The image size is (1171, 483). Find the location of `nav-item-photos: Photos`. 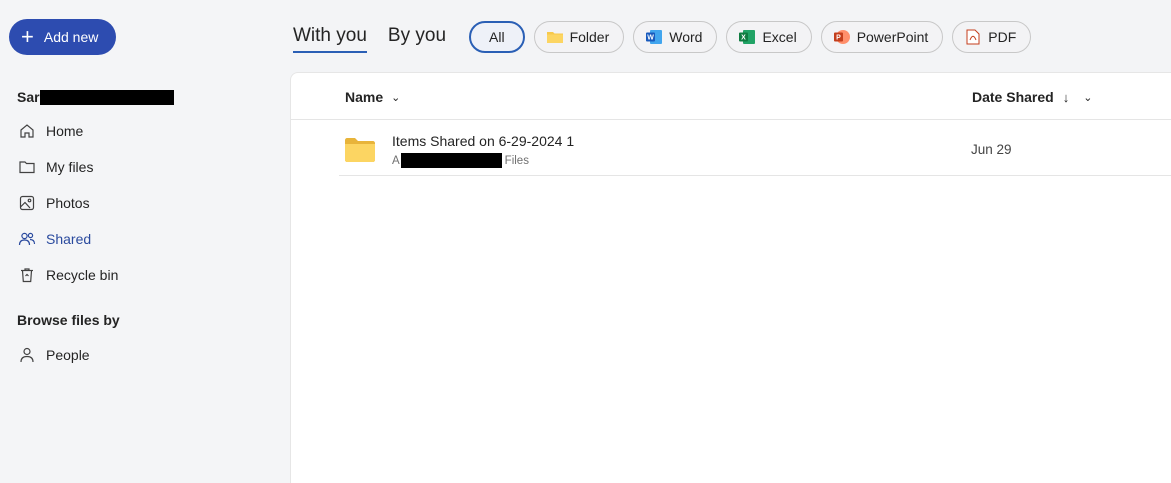

nav-item-photos: Photos is located at coordinates (145, 203).